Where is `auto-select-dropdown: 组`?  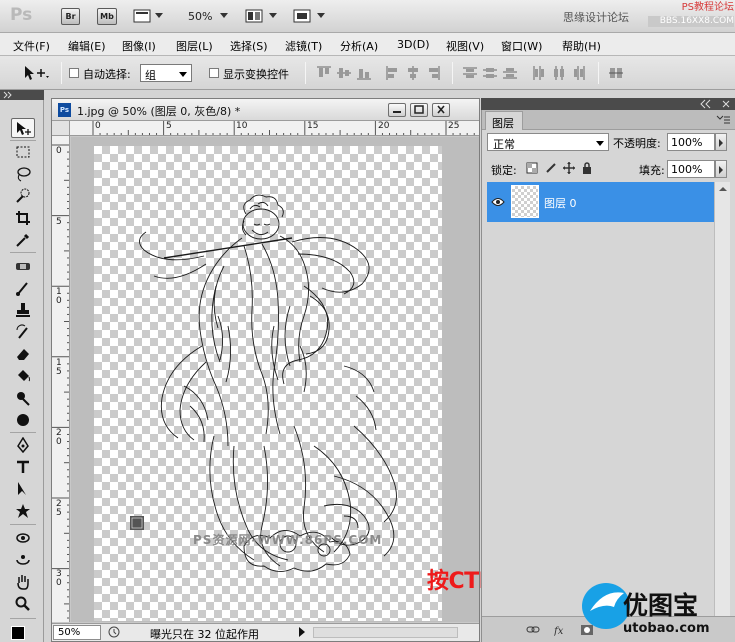
auto-select-dropdown: 组 is located at coordinates (166, 73).